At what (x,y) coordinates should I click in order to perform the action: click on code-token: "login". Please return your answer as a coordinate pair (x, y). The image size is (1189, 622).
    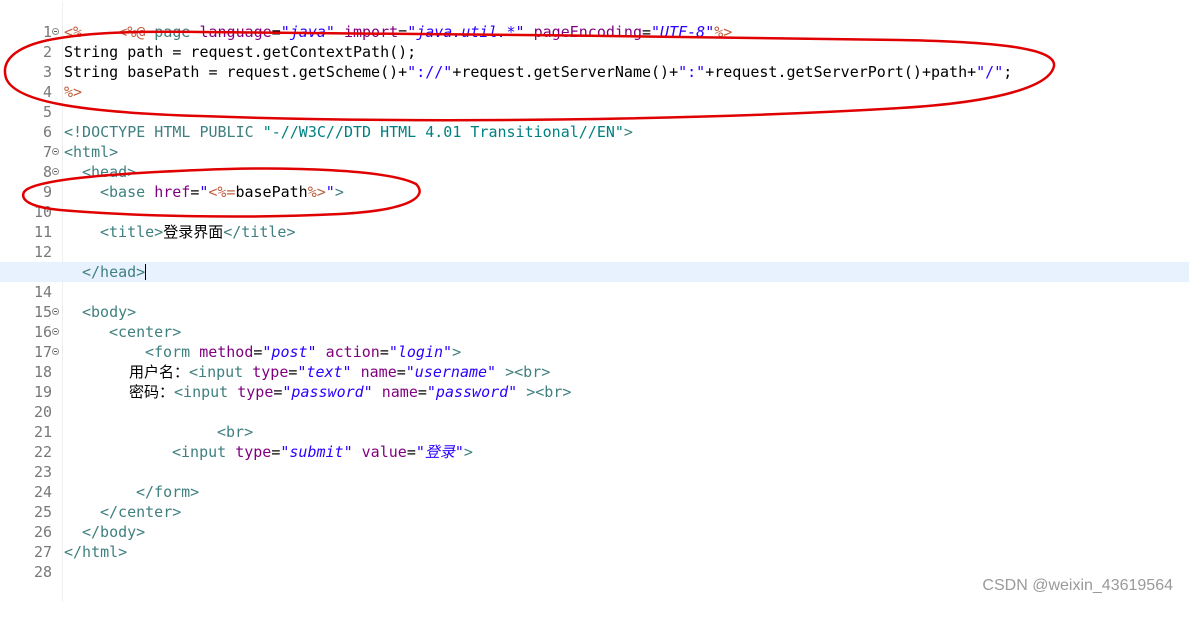
    Looking at the image, I should click on (420, 352).